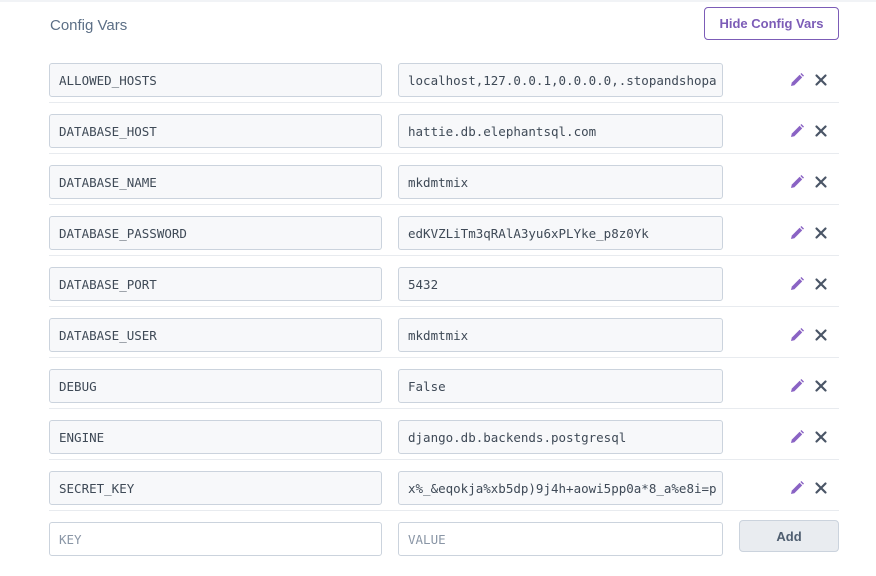 Image resolution: width=876 pixels, height=576 pixels. I want to click on new-config-var-row: KEY VALUE Add, so click(444, 536).